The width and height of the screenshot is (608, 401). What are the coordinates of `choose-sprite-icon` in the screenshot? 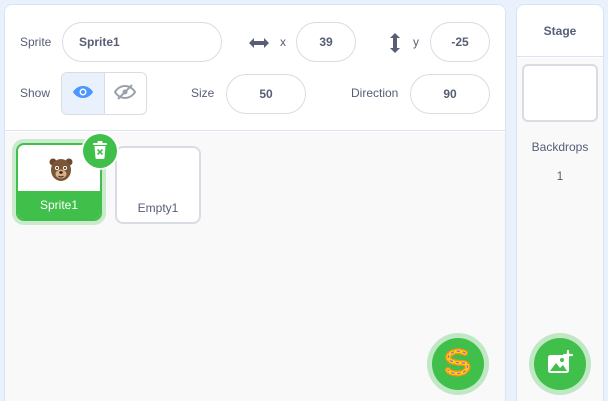 It's located at (458, 364).